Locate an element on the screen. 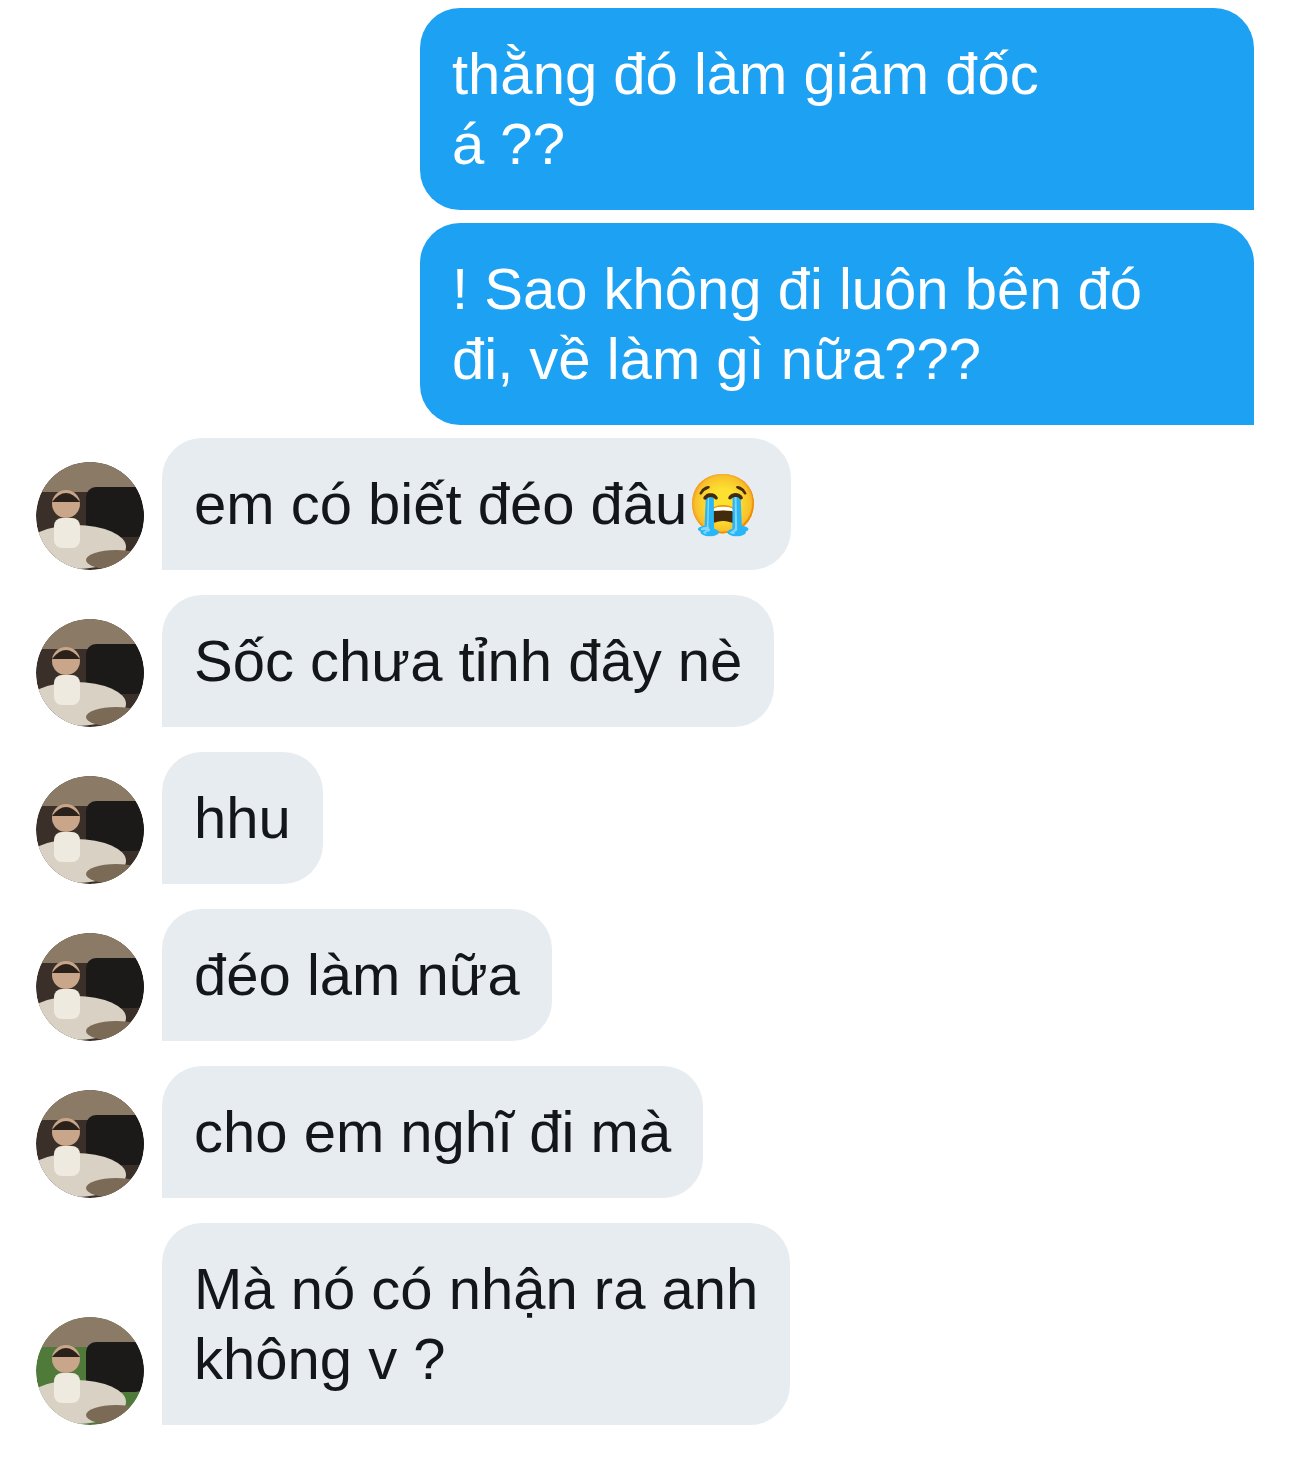 The image size is (1290, 1458). message-bubble: em có biết đéo đâu😭 is located at coordinates (477, 504).